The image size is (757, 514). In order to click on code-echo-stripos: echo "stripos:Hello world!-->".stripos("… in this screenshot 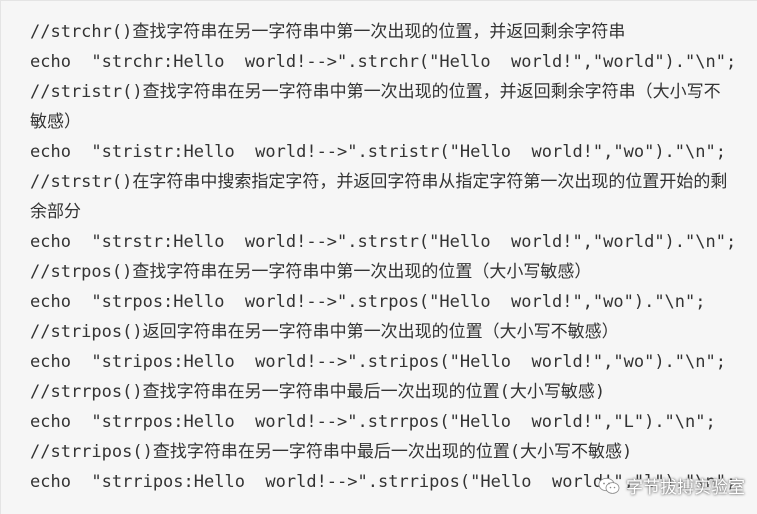, I will do `click(378, 362)`.